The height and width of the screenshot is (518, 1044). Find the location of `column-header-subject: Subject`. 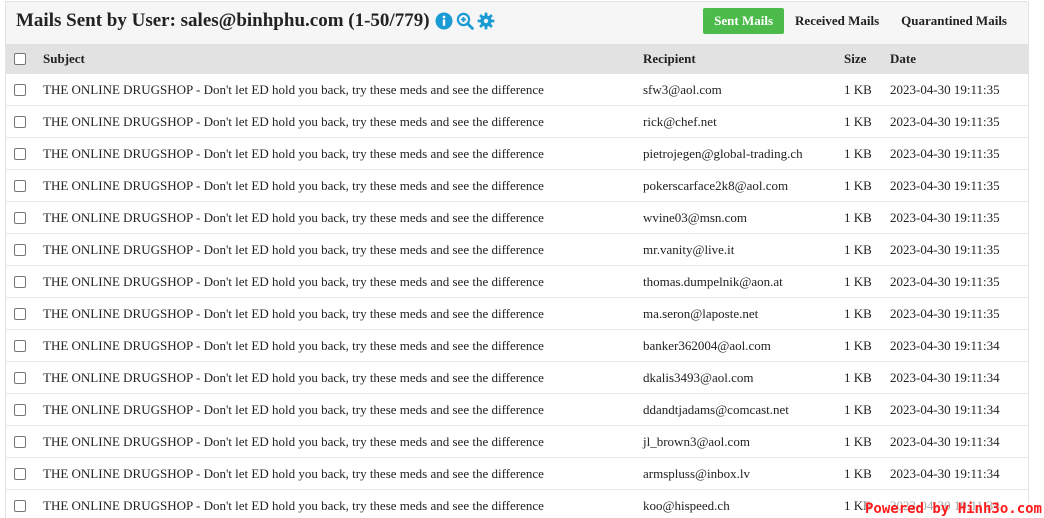

column-header-subject: Subject is located at coordinates (64, 59).